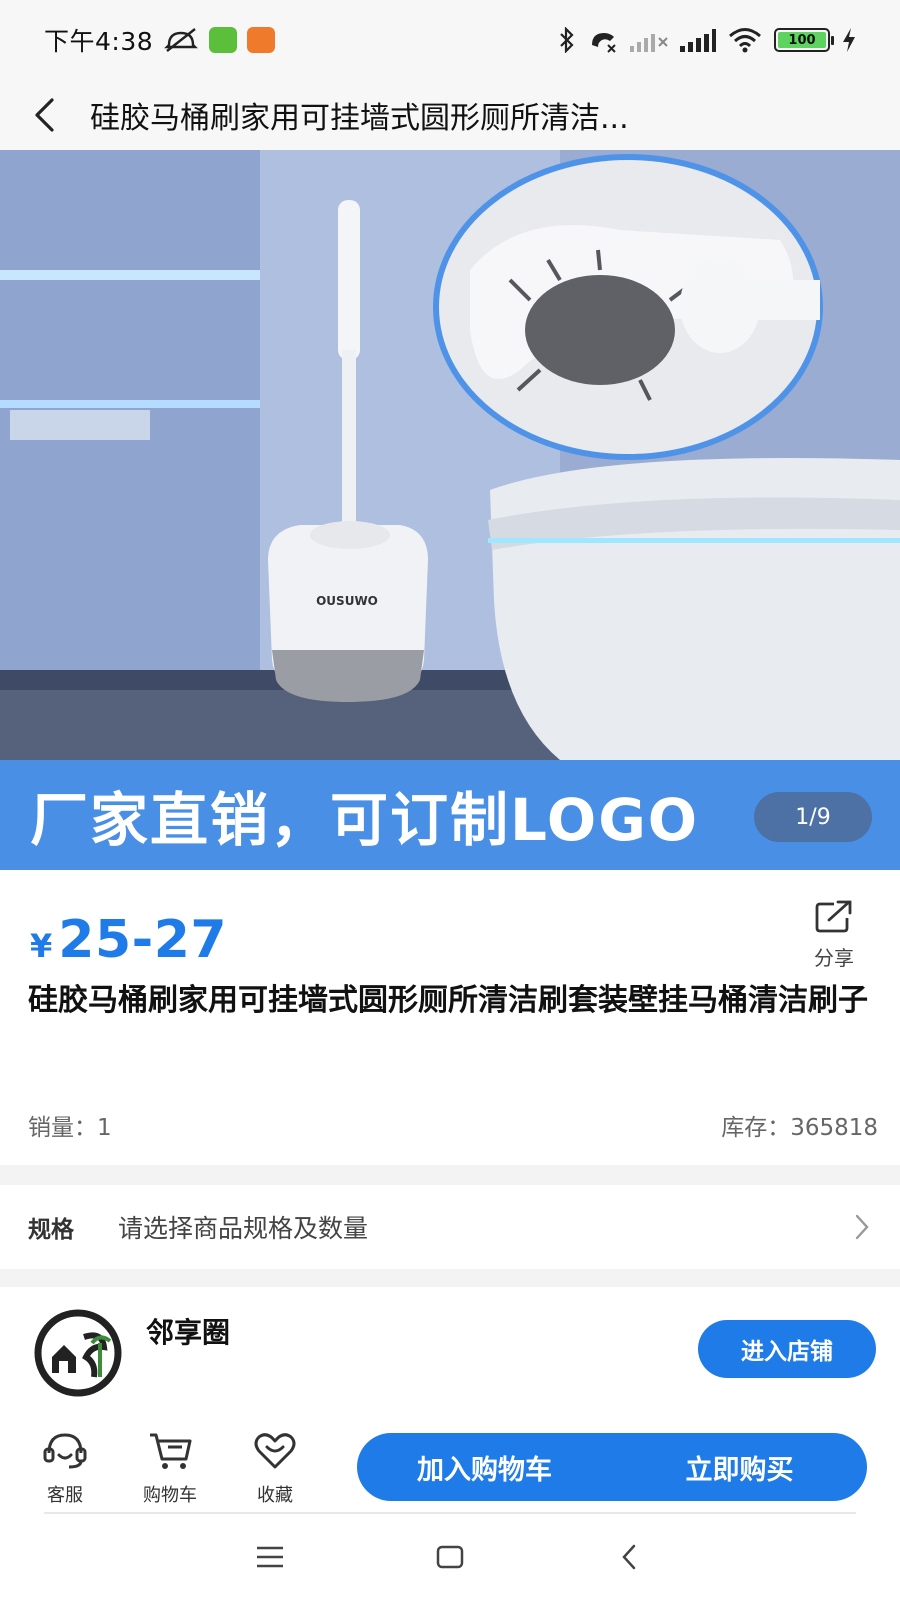 Image resolution: width=900 pixels, height=1600 pixels. What do you see at coordinates (143, 940) in the screenshot?
I see `price-range: 25-27` at bounding box center [143, 940].